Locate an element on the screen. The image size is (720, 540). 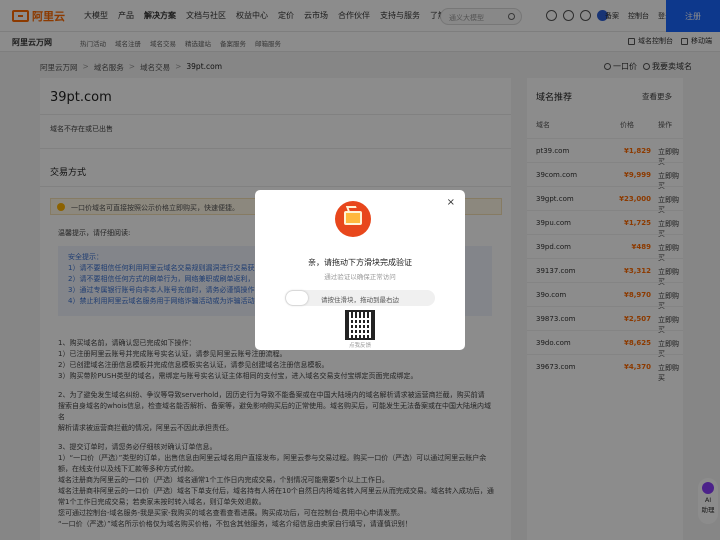
slider-hint: 请按住滑块，拖动到最右边 is located at coordinates (360, 300).